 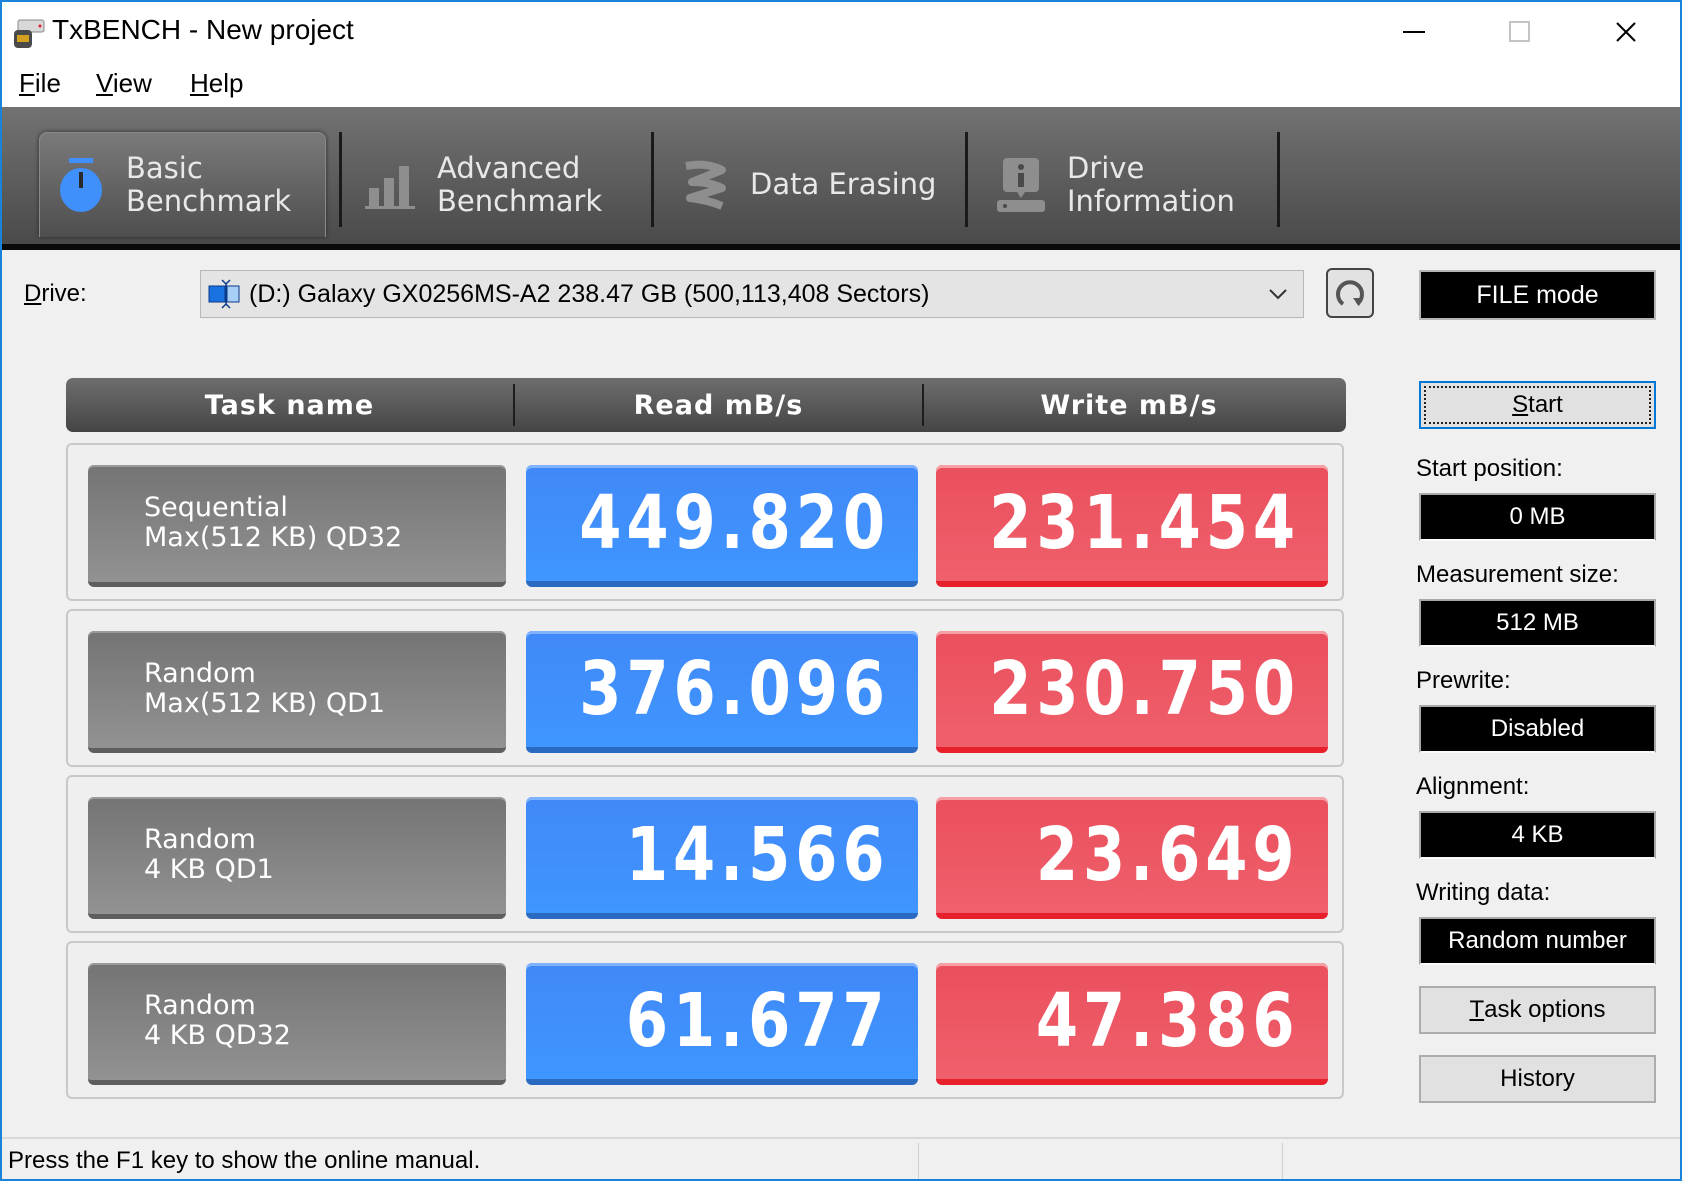 I want to click on alignment-value: 4 KB, so click(x=1537, y=835).